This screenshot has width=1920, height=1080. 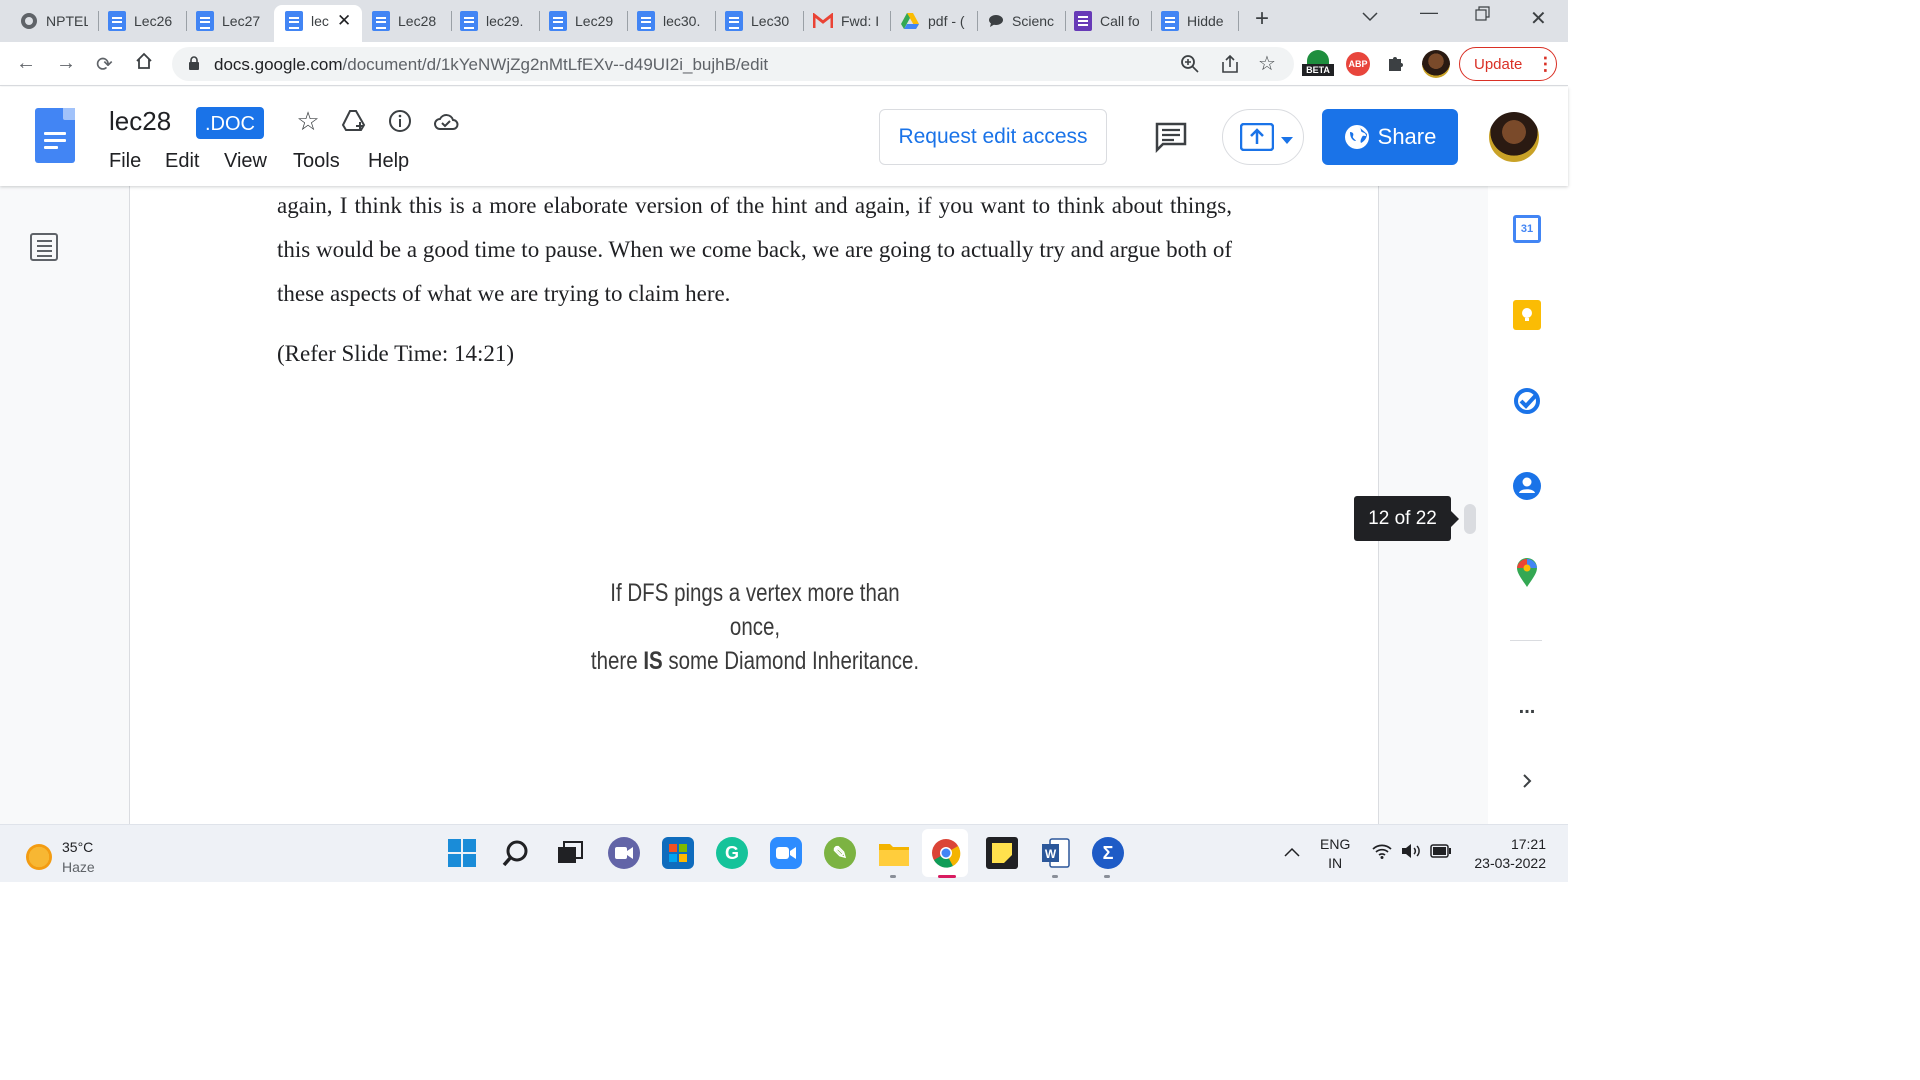 What do you see at coordinates (1335, 844) in the screenshot?
I see `language-code: ENG` at bounding box center [1335, 844].